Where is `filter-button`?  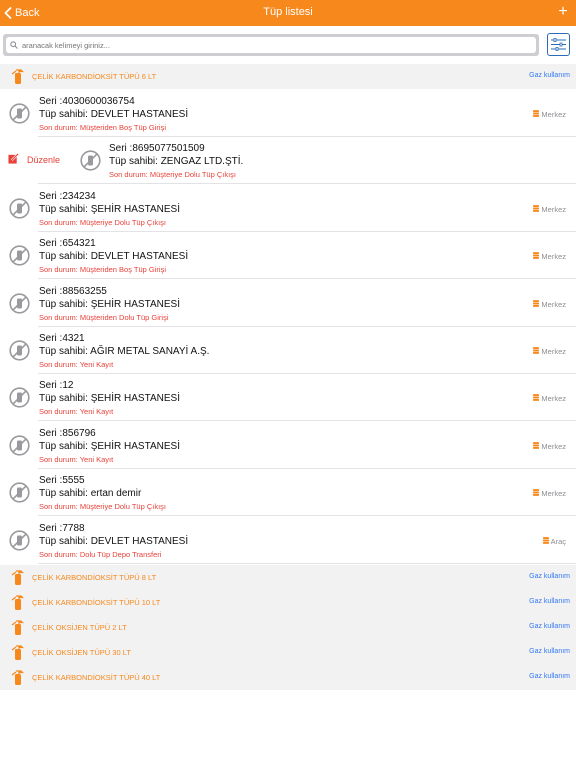
filter-button is located at coordinates (558, 44).